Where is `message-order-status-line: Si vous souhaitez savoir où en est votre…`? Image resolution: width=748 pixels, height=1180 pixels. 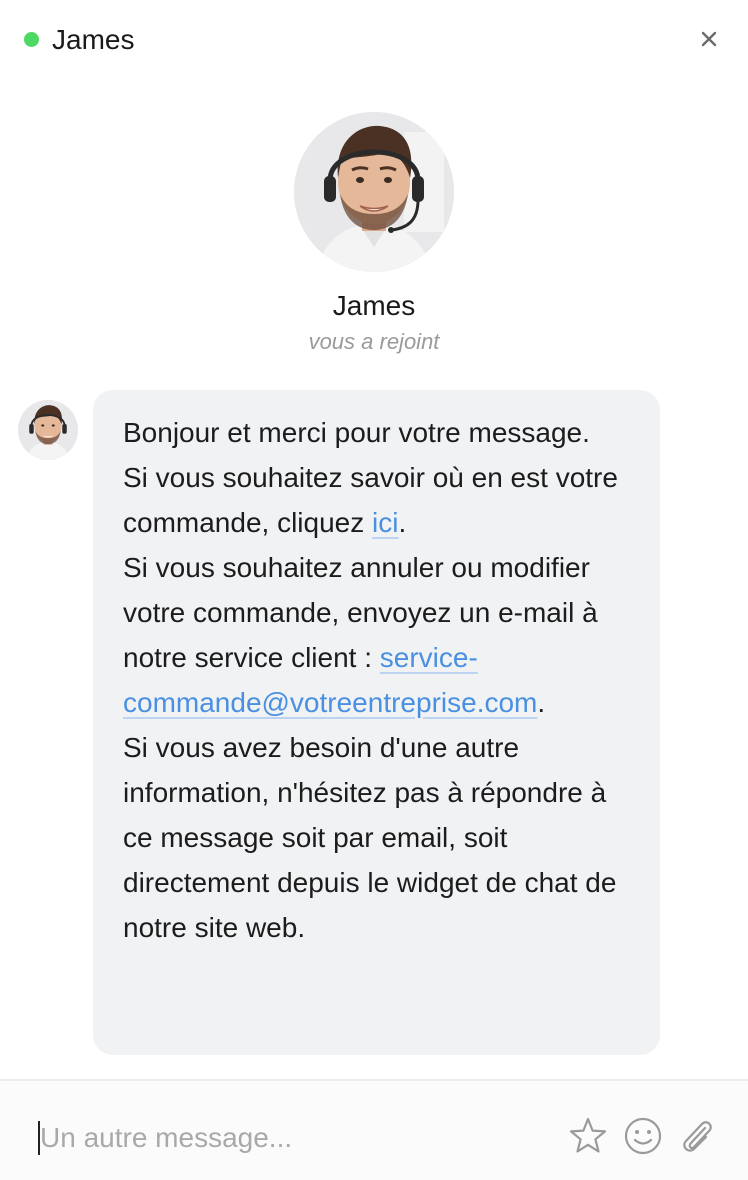
message-order-status-line: Si vous souhaitez savoir où en est votre… is located at coordinates (376, 500).